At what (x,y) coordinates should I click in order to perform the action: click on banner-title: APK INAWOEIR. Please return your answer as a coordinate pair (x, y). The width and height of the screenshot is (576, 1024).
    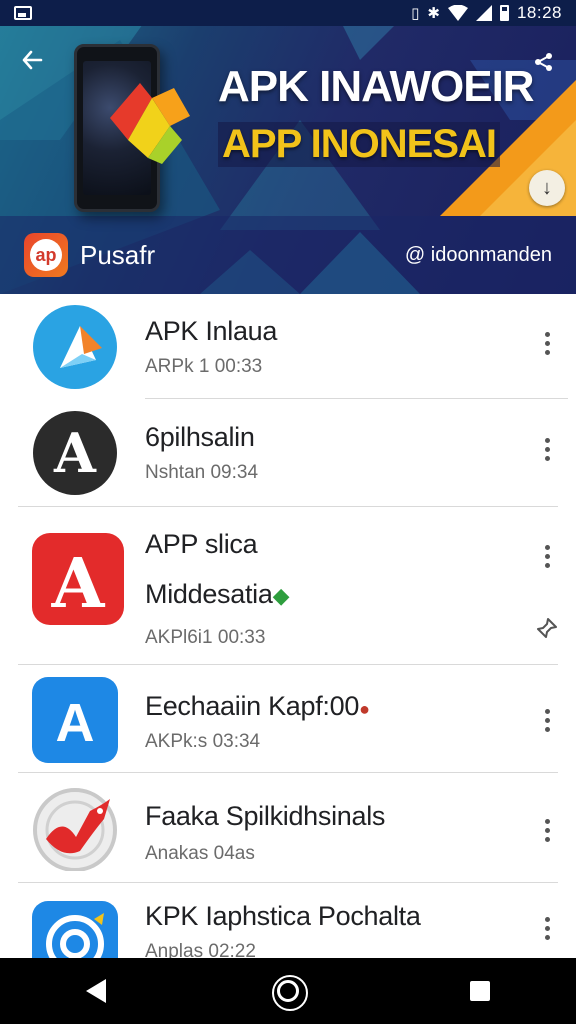
    Looking at the image, I should click on (376, 86).